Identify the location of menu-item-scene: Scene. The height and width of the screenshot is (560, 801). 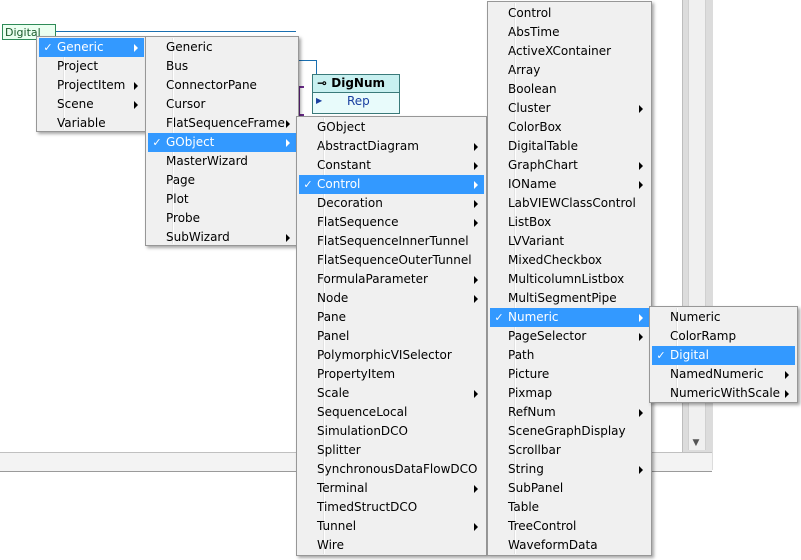
(91, 104).